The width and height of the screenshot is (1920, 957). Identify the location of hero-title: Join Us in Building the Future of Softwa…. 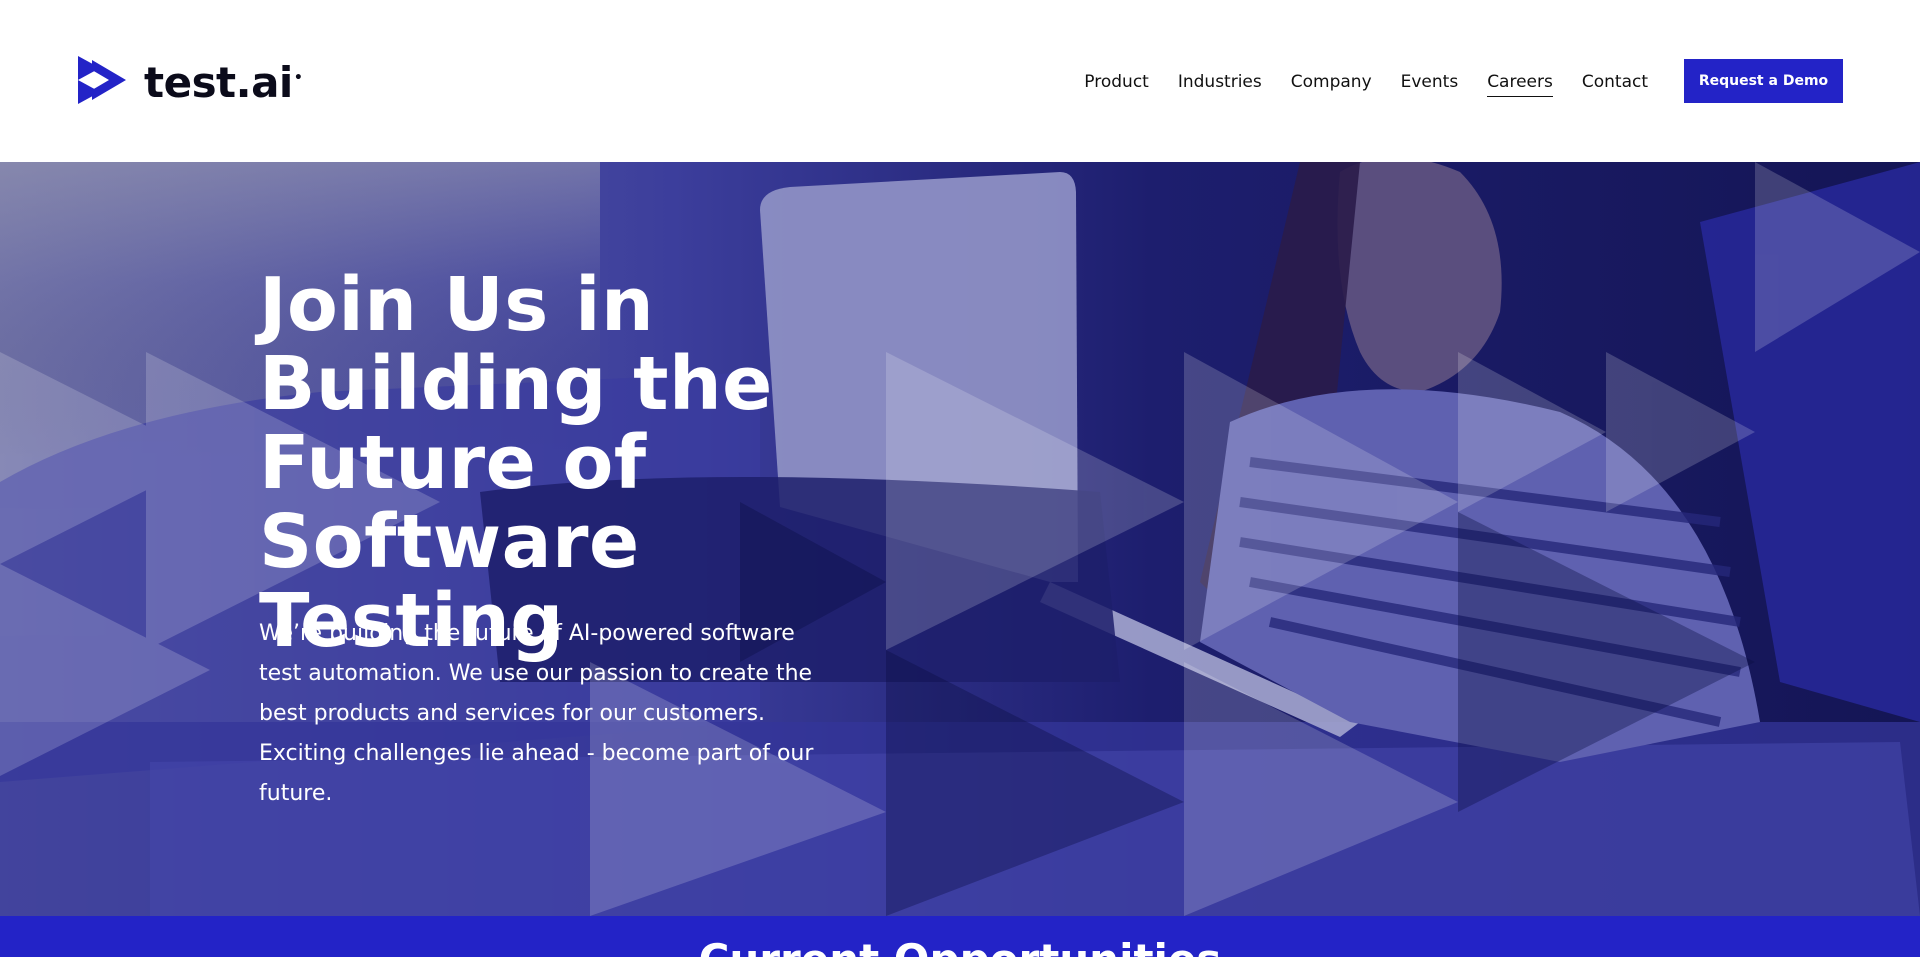
(516, 463).